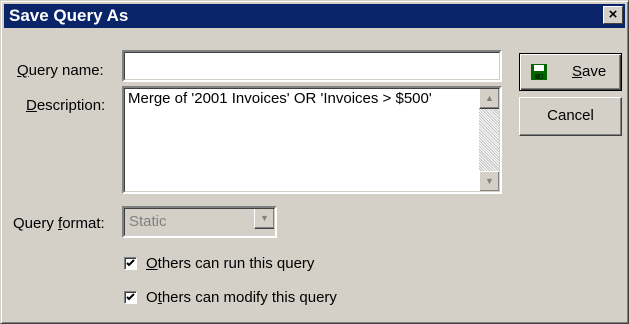 This screenshot has width=629, height=324. What do you see at coordinates (308, 66) in the screenshot?
I see `query-name-input` at bounding box center [308, 66].